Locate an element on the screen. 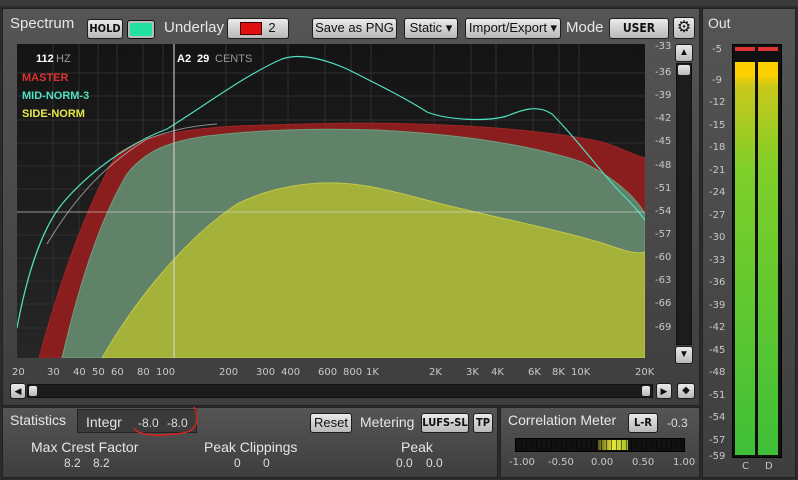  vertical-scrollbar-thumb is located at coordinates (684, 70).